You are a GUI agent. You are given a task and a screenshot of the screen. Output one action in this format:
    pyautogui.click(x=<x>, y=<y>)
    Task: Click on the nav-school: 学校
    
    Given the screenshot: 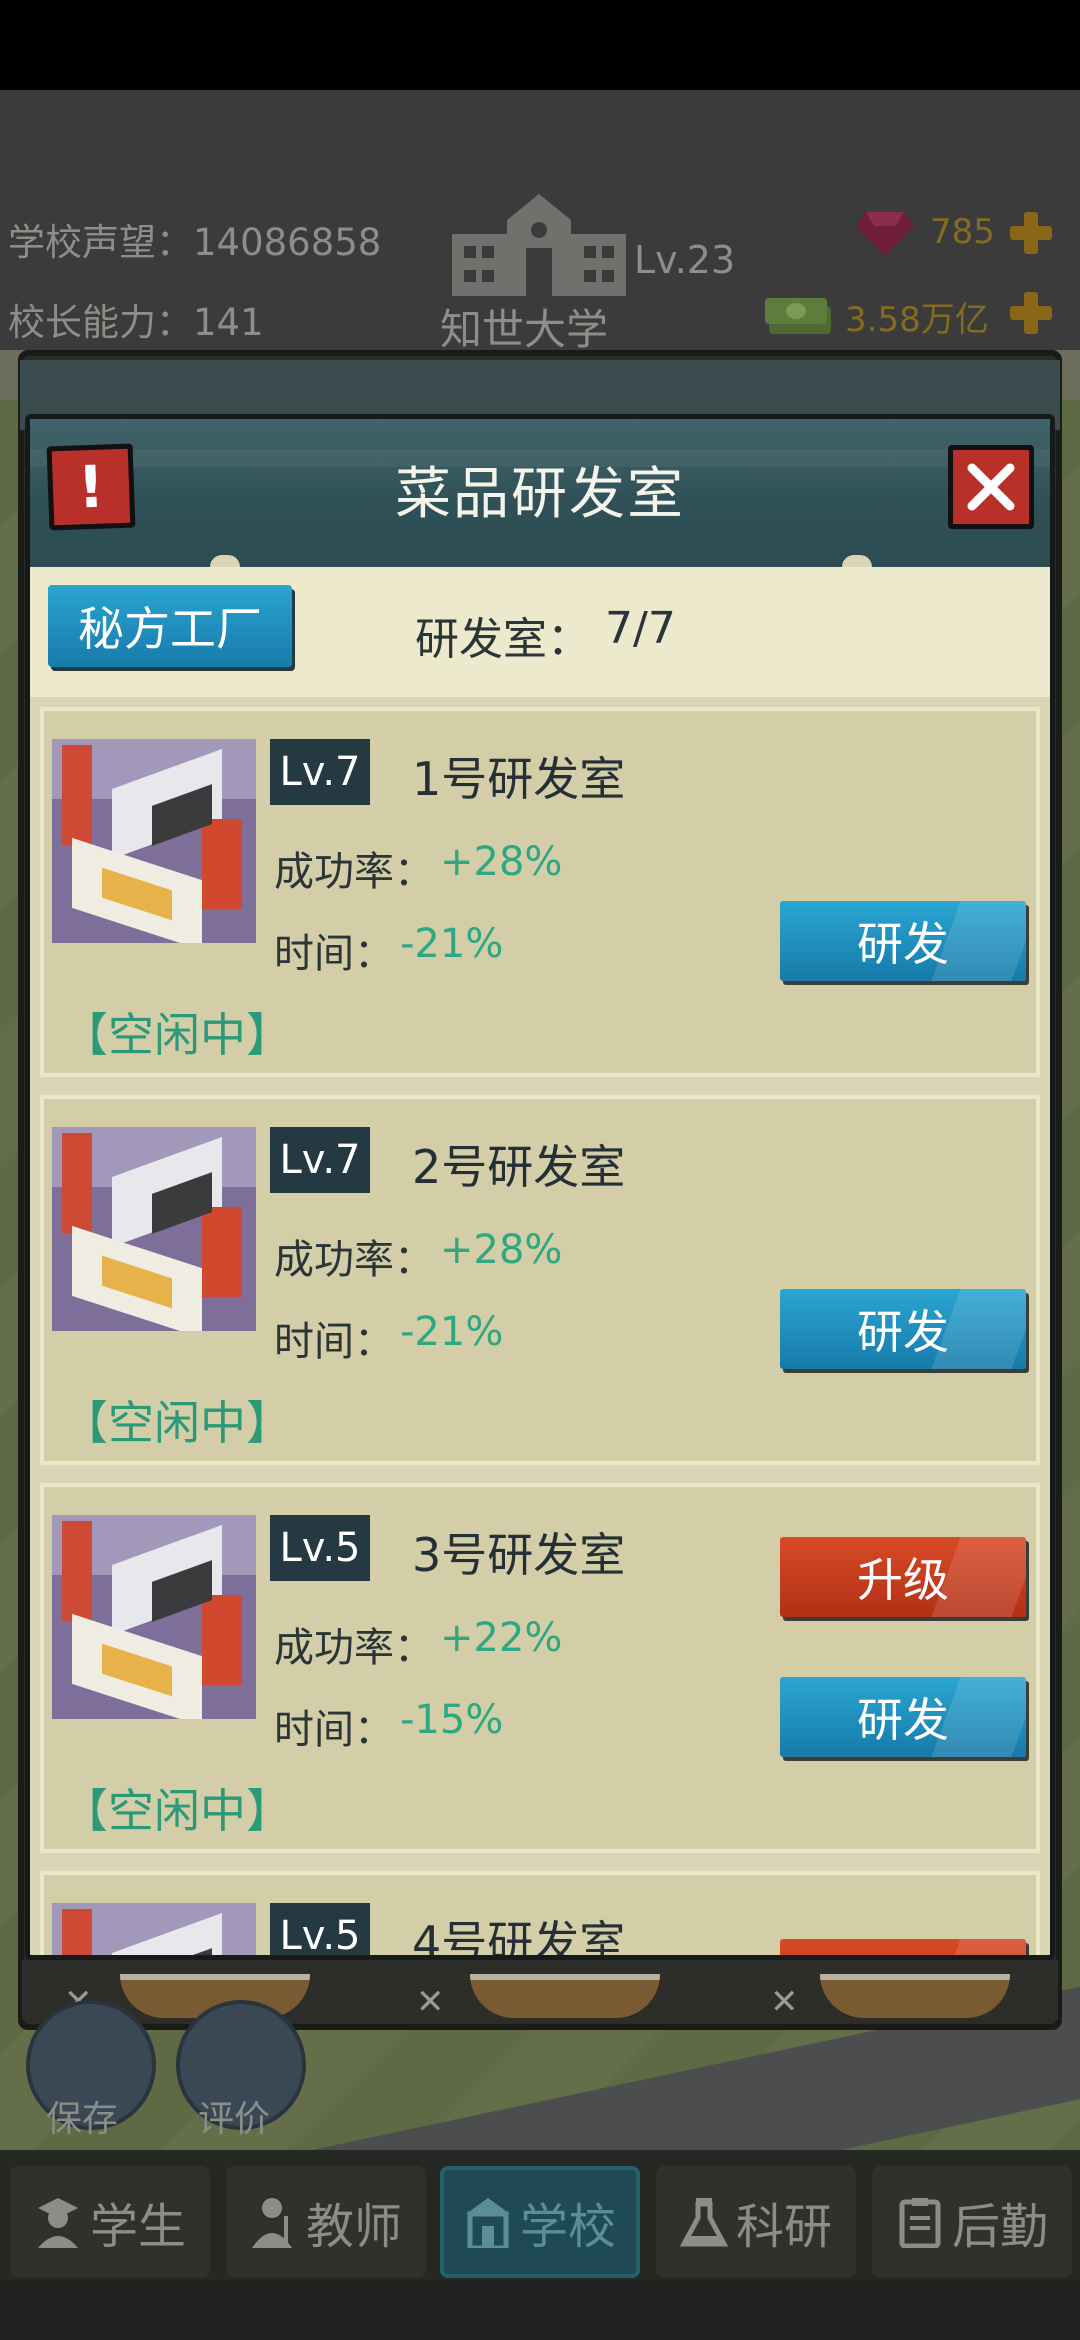 What is the action you would take?
    pyautogui.click(x=540, y=2222)
    